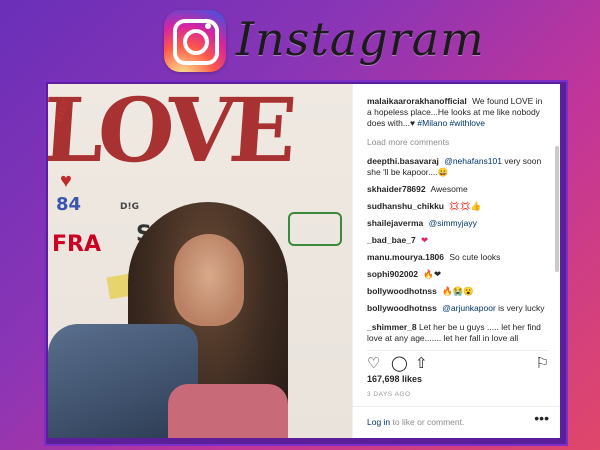 This screenshot has width=600, height=450. I want to click on post-actions: ♡ ◯ ⇧ ⚐, so click(458, 361).